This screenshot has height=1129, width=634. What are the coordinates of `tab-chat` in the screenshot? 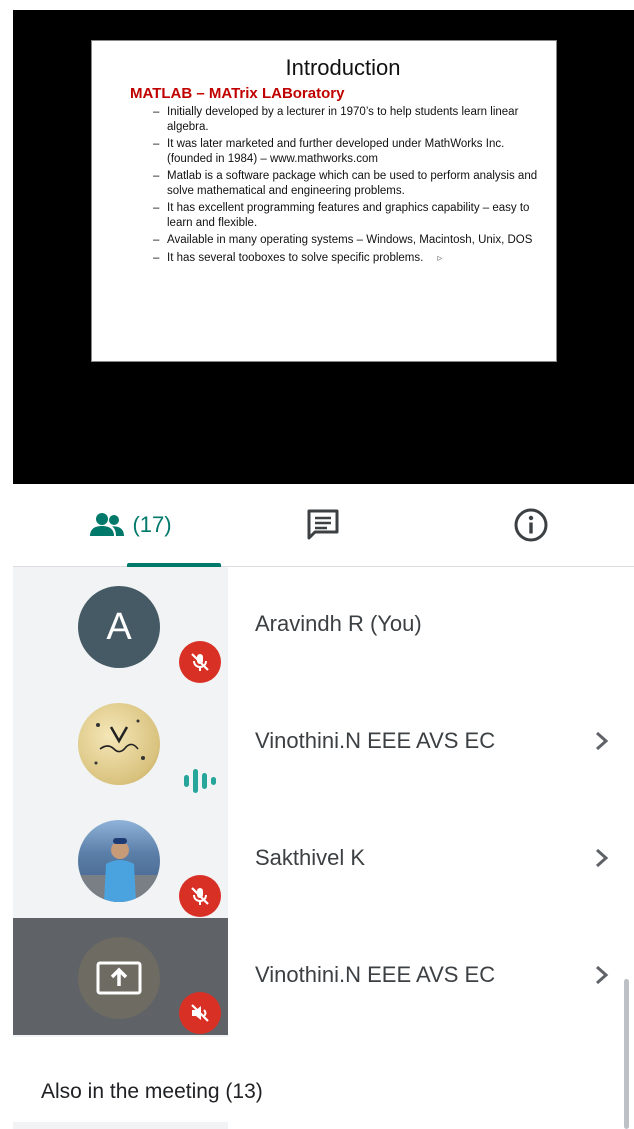 It's located at (323, 525).